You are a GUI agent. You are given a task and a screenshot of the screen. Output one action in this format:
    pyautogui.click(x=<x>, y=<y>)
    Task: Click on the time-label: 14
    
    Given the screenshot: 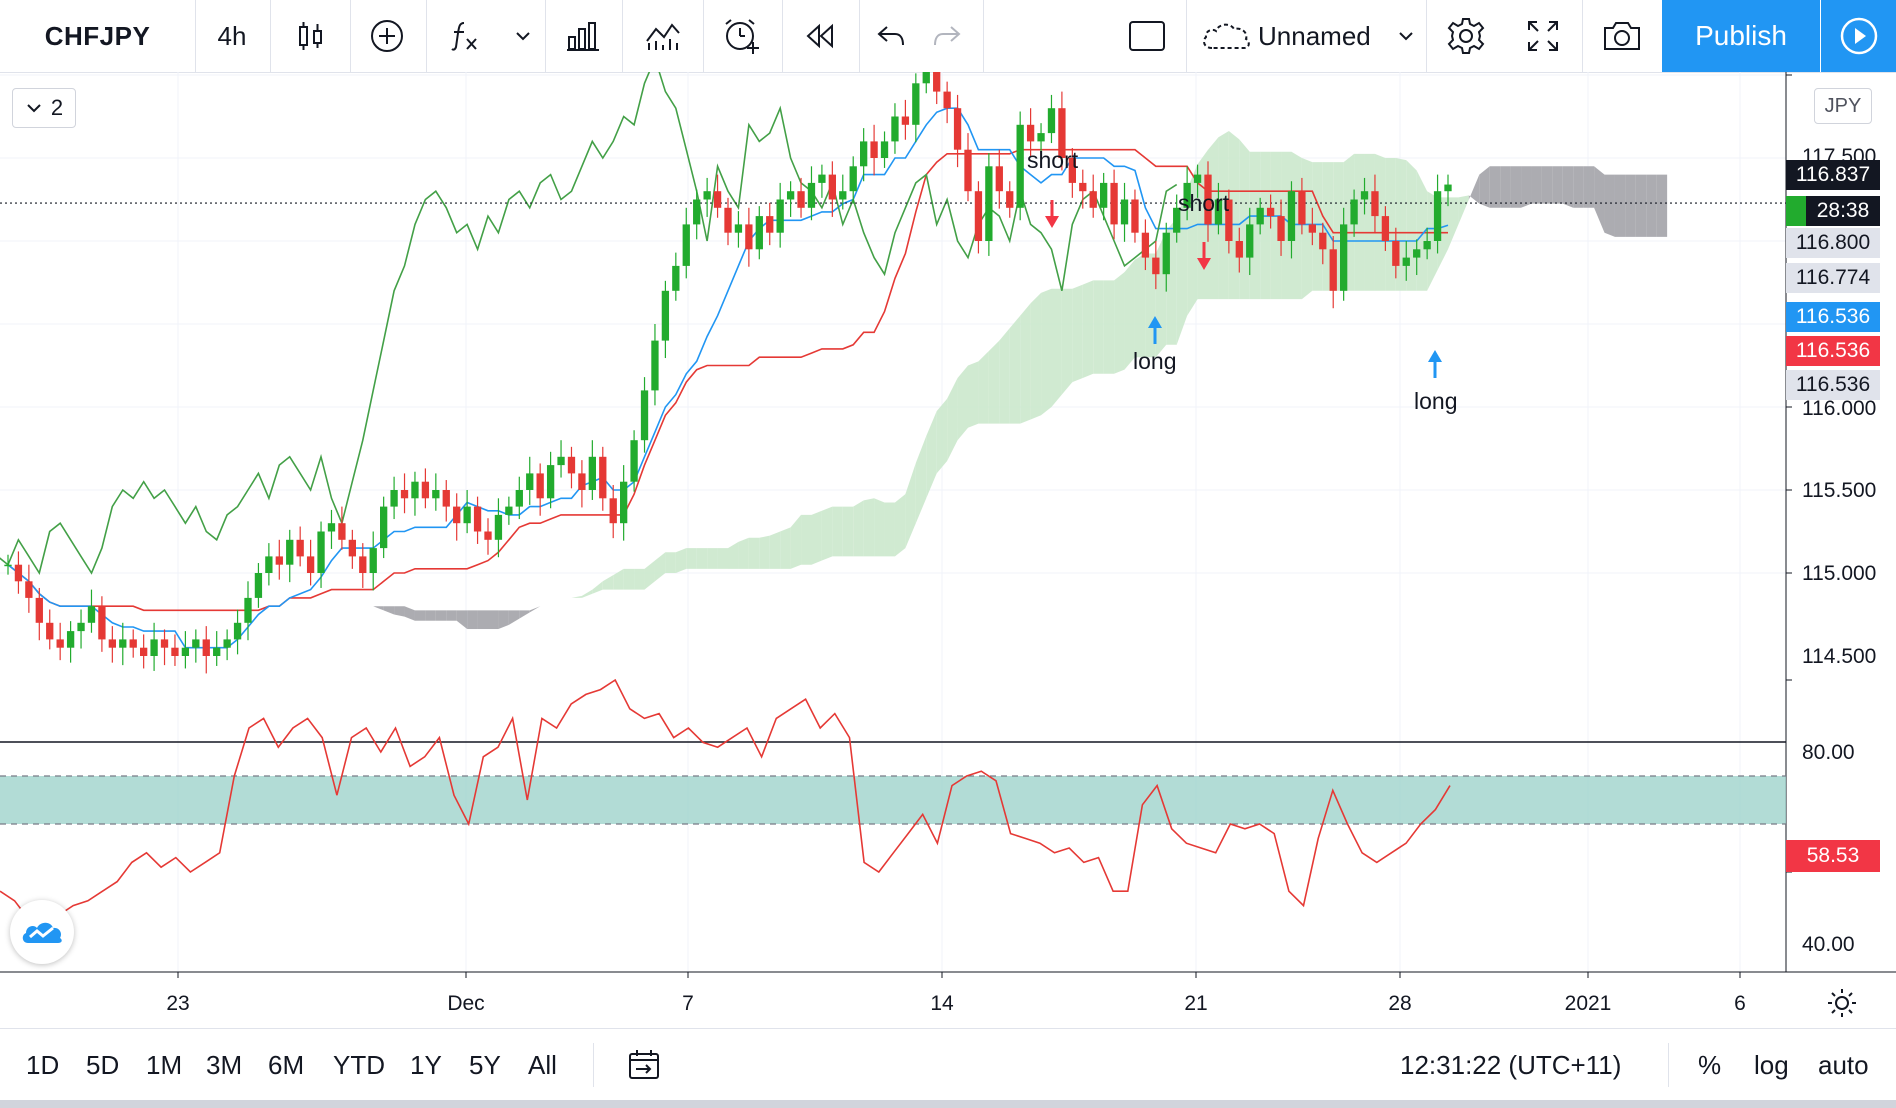 What is the action you would take?
    pyautogui.click(x=942, y=1003)
    